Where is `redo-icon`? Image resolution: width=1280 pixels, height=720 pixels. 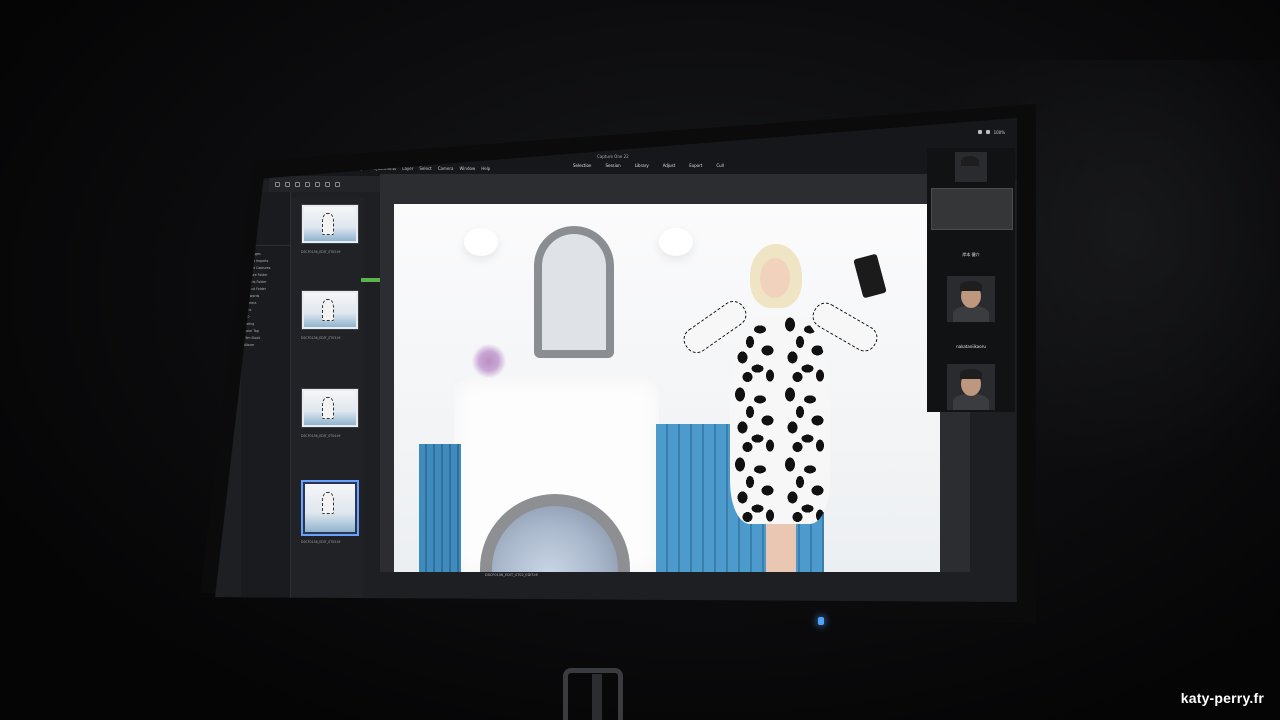
redo-icon is located at coordinates (337, 184).